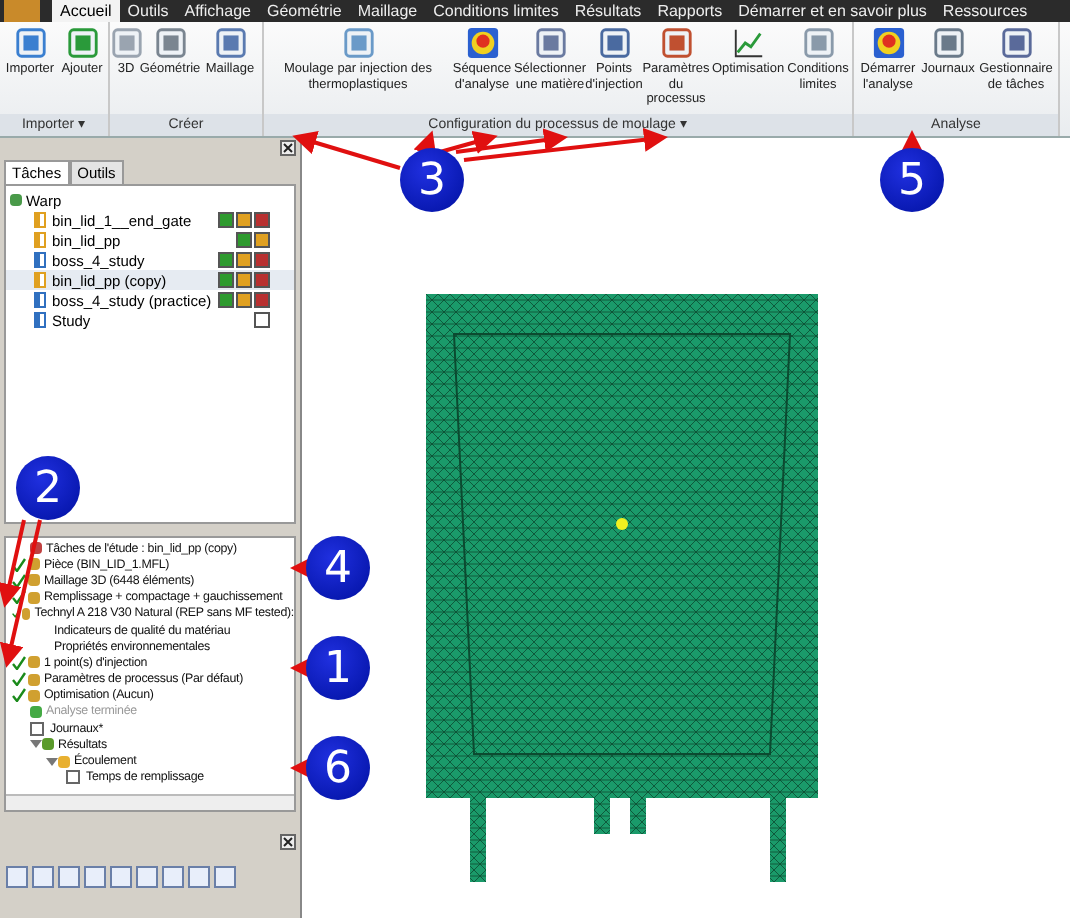 The width and height of the screenshot is (1070, 918). Describe the element at coordinates (338, 568) in the screenshot. I see `number-marker: 4` at that location.